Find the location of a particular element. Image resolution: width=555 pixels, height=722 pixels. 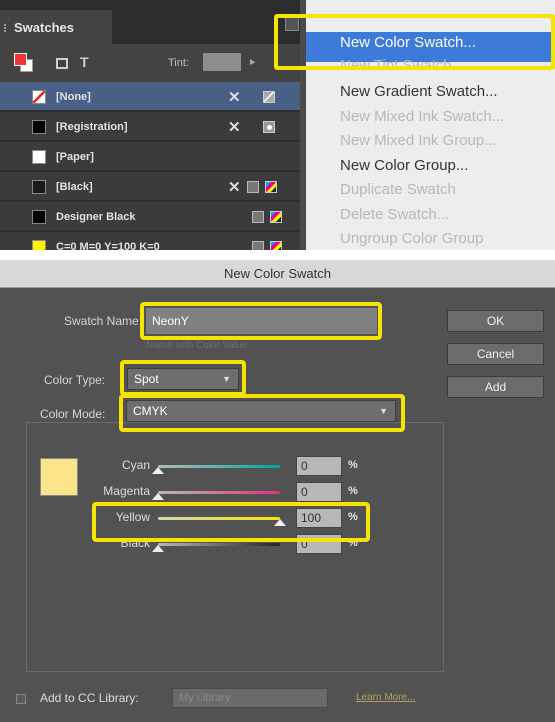

cc-library-value: My Library is located at coordinates (205, 698).